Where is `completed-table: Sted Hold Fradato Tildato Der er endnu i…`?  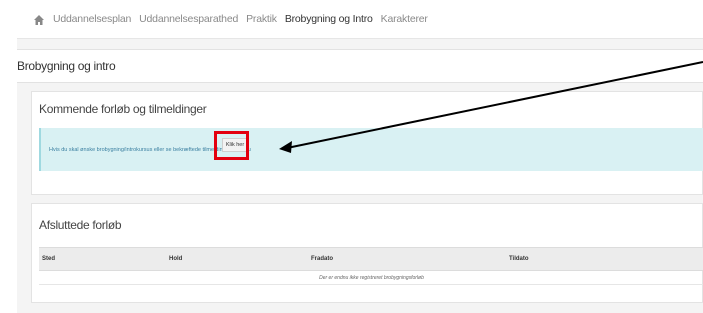
completed-table: Sted Hold Fradato Tildato Der er endnu i… is located at coordinates (371, 266).